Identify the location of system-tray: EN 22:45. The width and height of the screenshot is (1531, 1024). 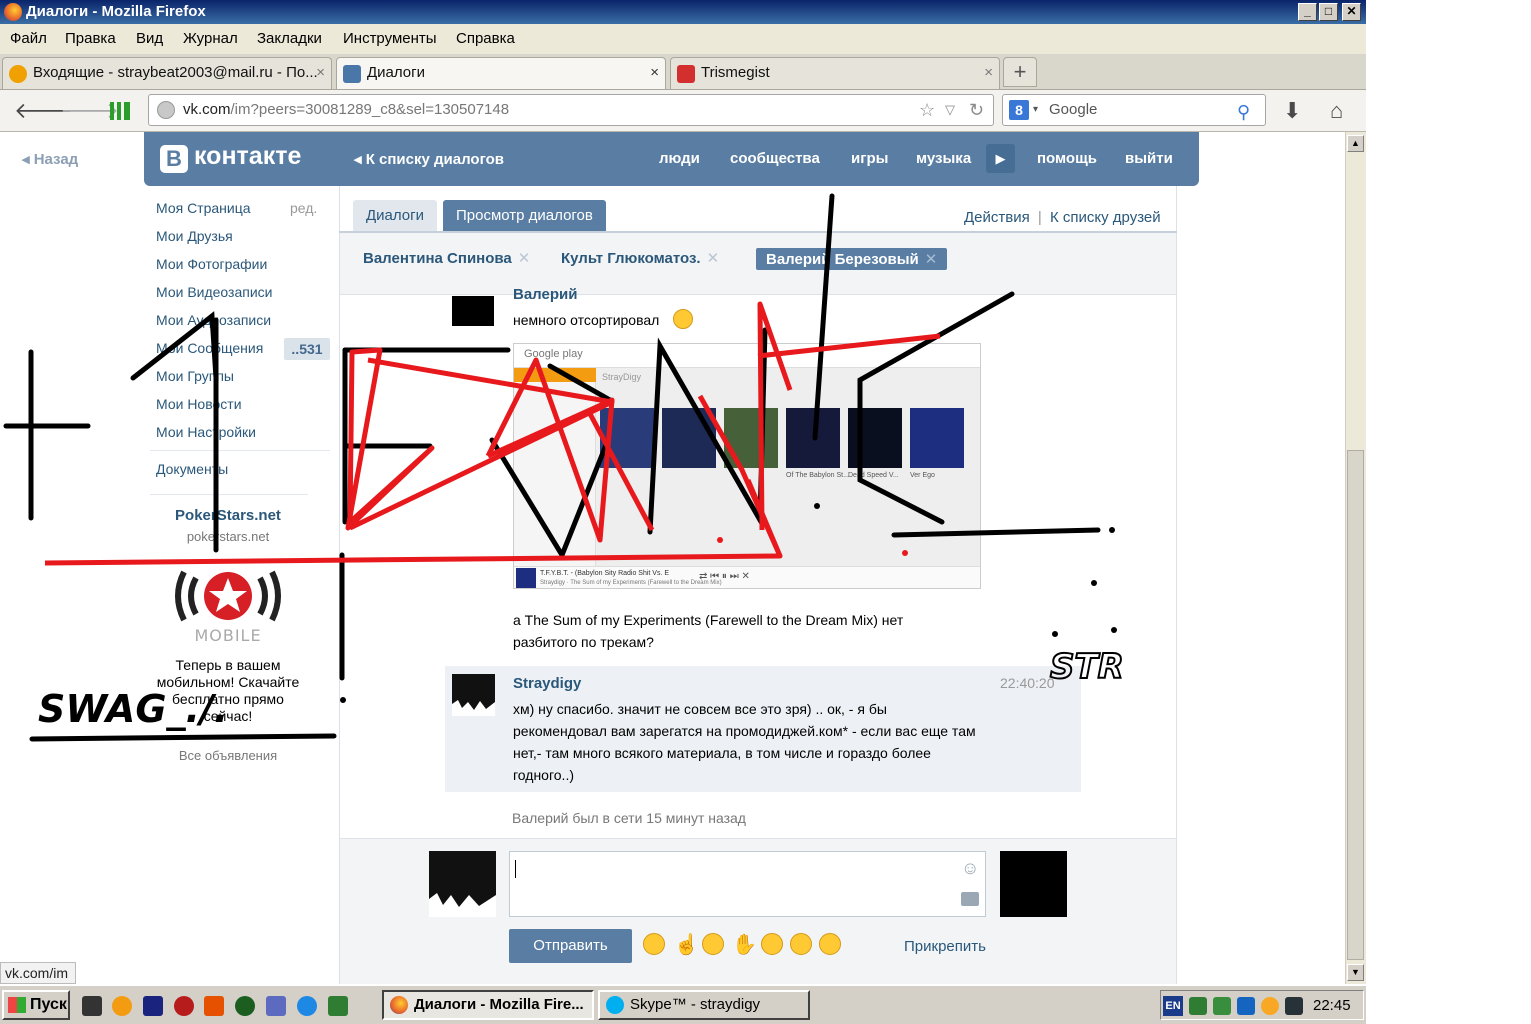
(1262, 1005).